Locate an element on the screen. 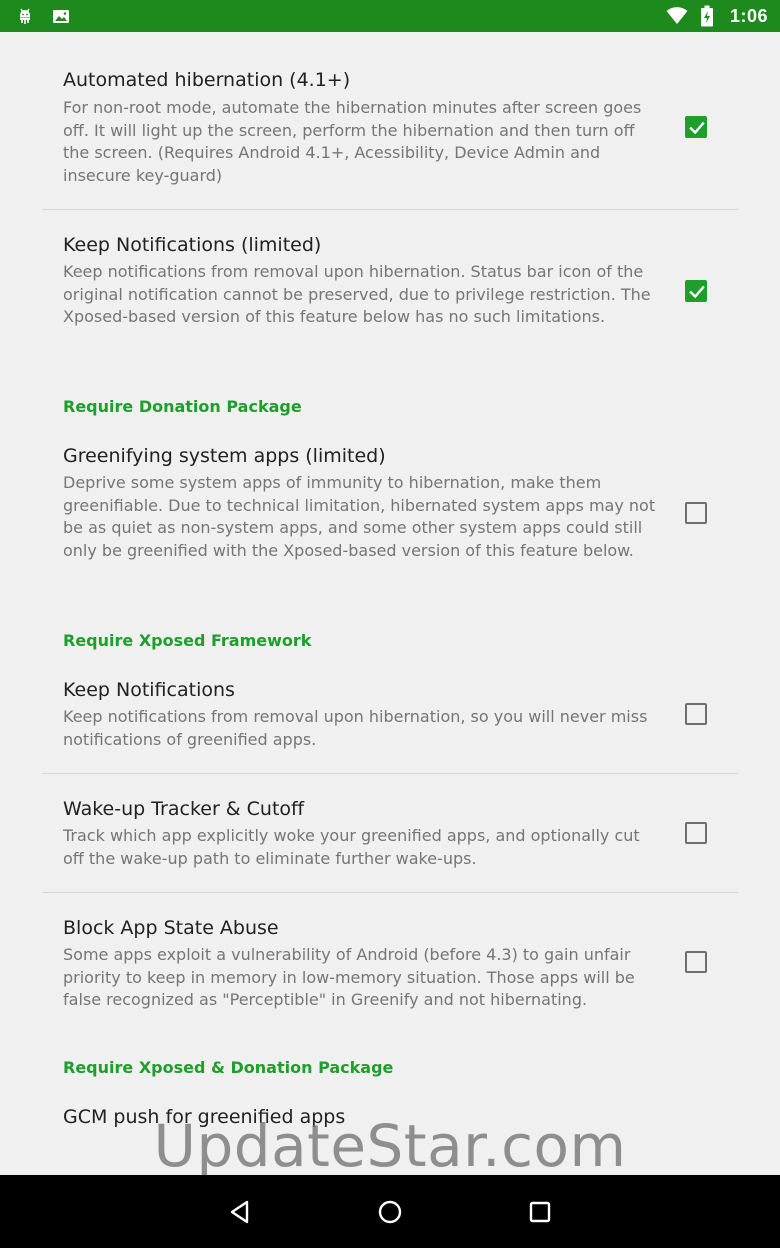 The height and width of the screenshot is (1248, 780). pref-title: Block App State Abuse is located at coordinates (171, 928).